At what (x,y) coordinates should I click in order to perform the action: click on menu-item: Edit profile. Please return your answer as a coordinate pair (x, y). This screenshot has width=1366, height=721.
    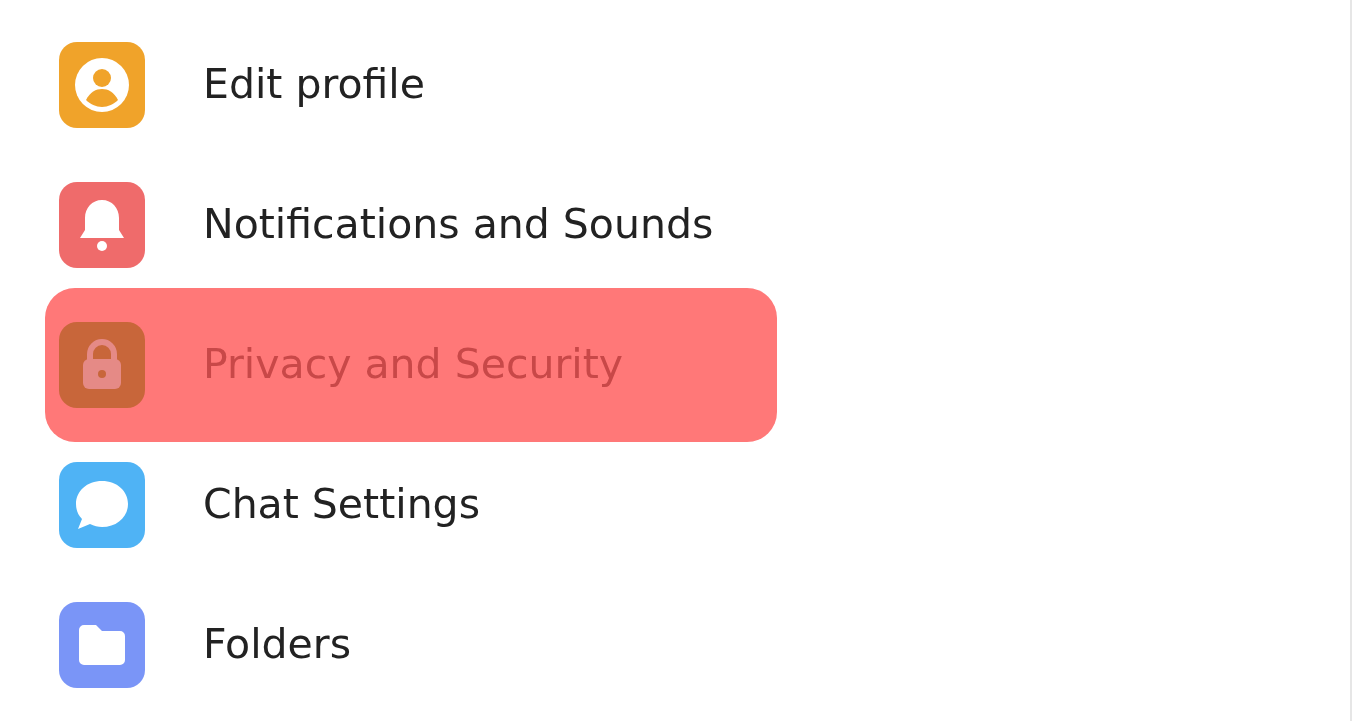
    Looking at the image, I should click on (411, 85).